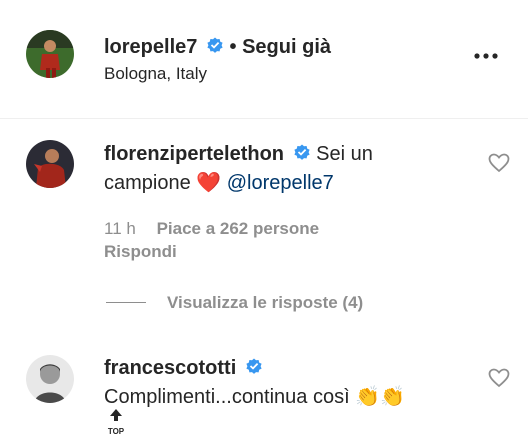 The width and height of the screenshot is (528, 444). I want to click on arrow-up-icon, so click(116, 417).